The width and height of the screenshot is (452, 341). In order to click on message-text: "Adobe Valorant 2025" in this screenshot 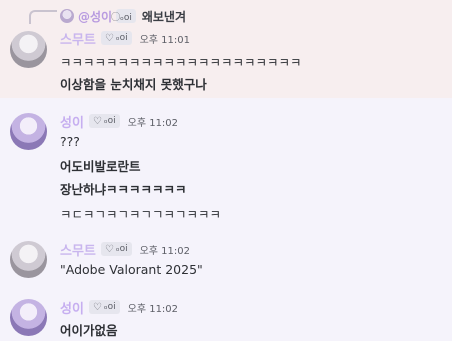, I will do `click(131, 269)`.